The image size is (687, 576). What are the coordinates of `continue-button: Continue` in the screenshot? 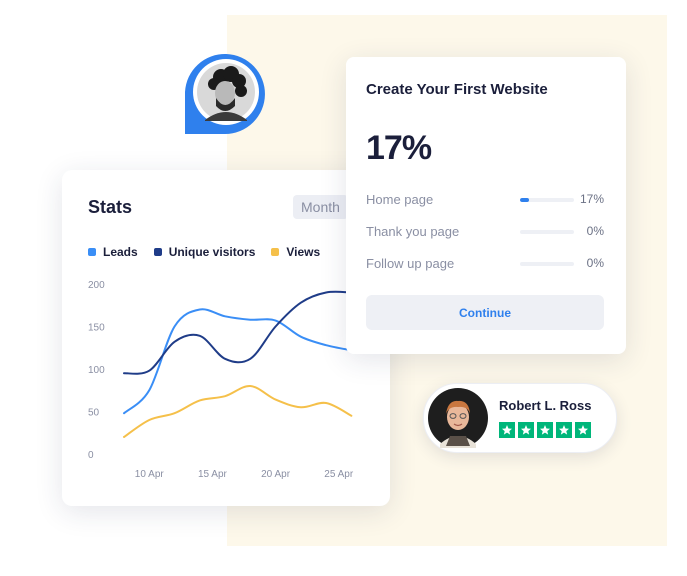 It's located at (485, 312).